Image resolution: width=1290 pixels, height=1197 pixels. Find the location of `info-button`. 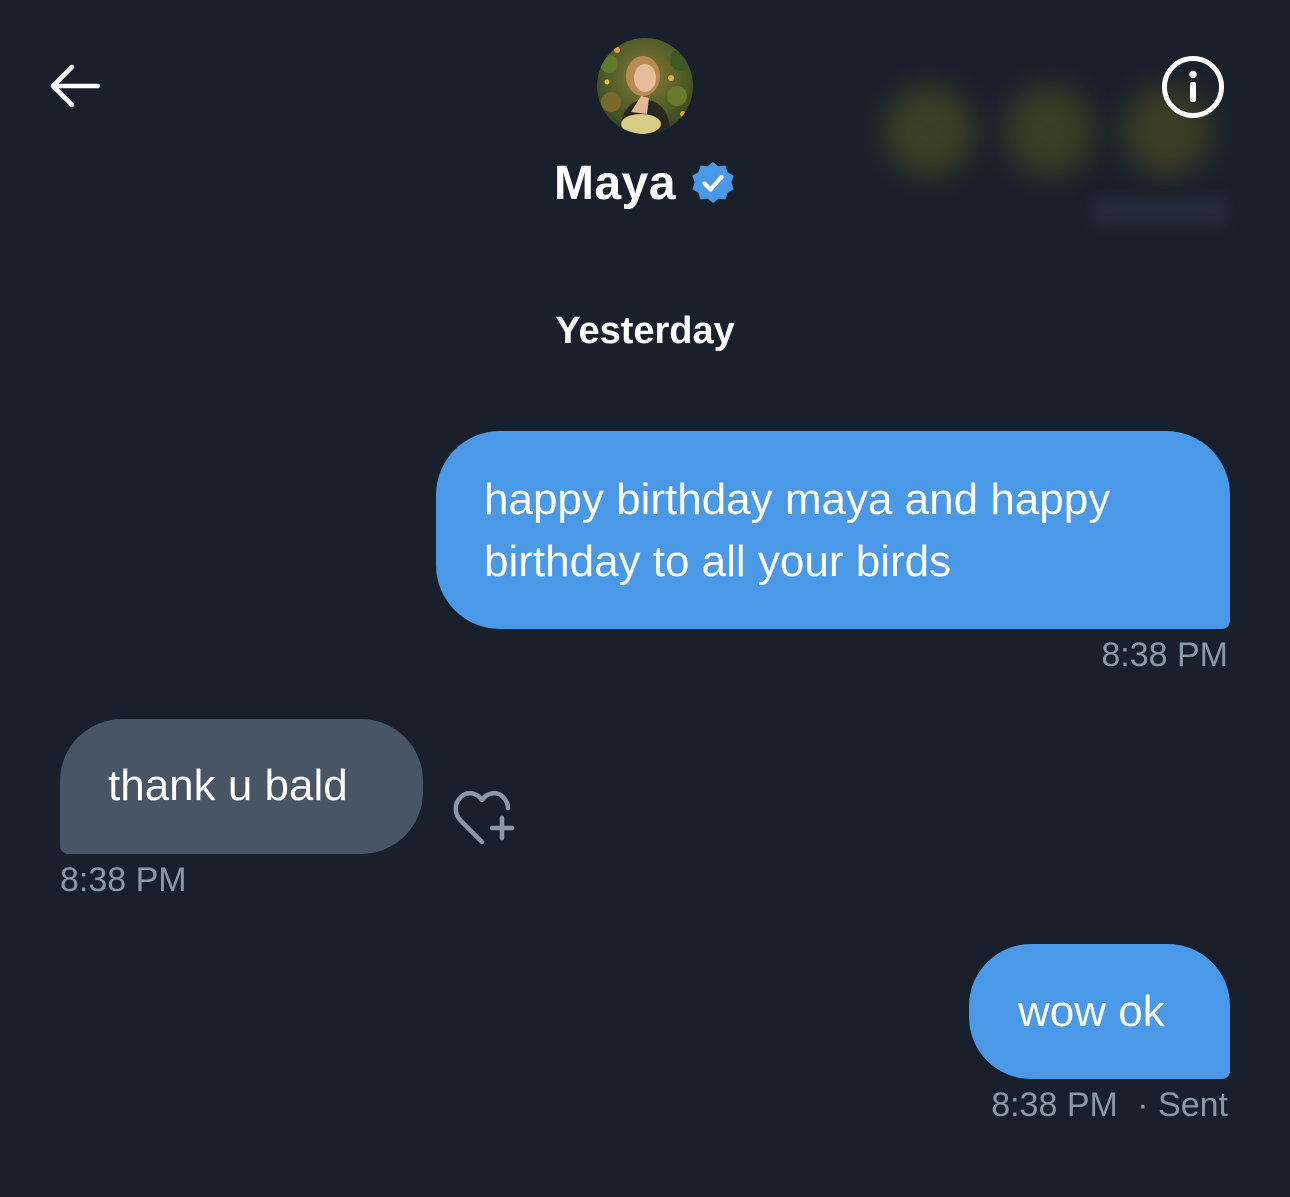

info-button is located at coordinates (1193, 87).